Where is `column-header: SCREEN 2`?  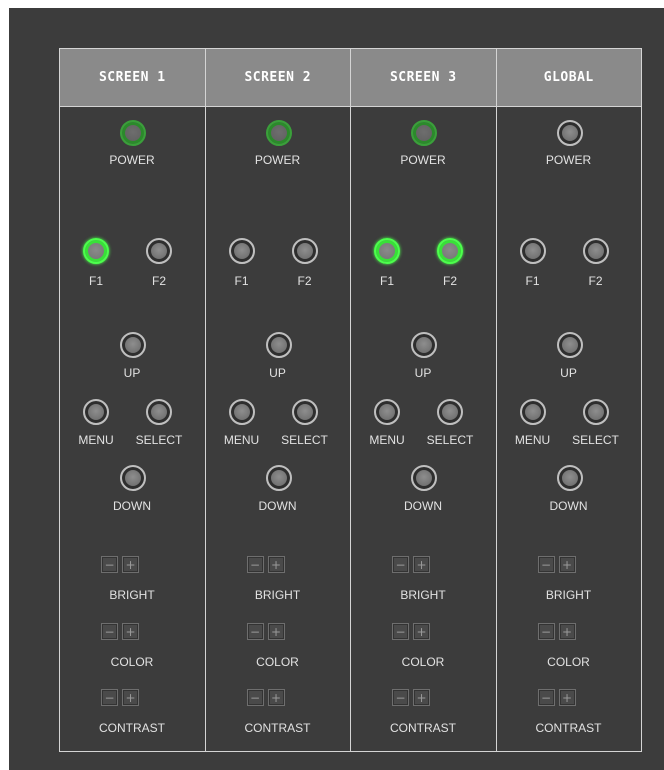
column-header: SCREEN 2 is located at coordinates (277, 78).